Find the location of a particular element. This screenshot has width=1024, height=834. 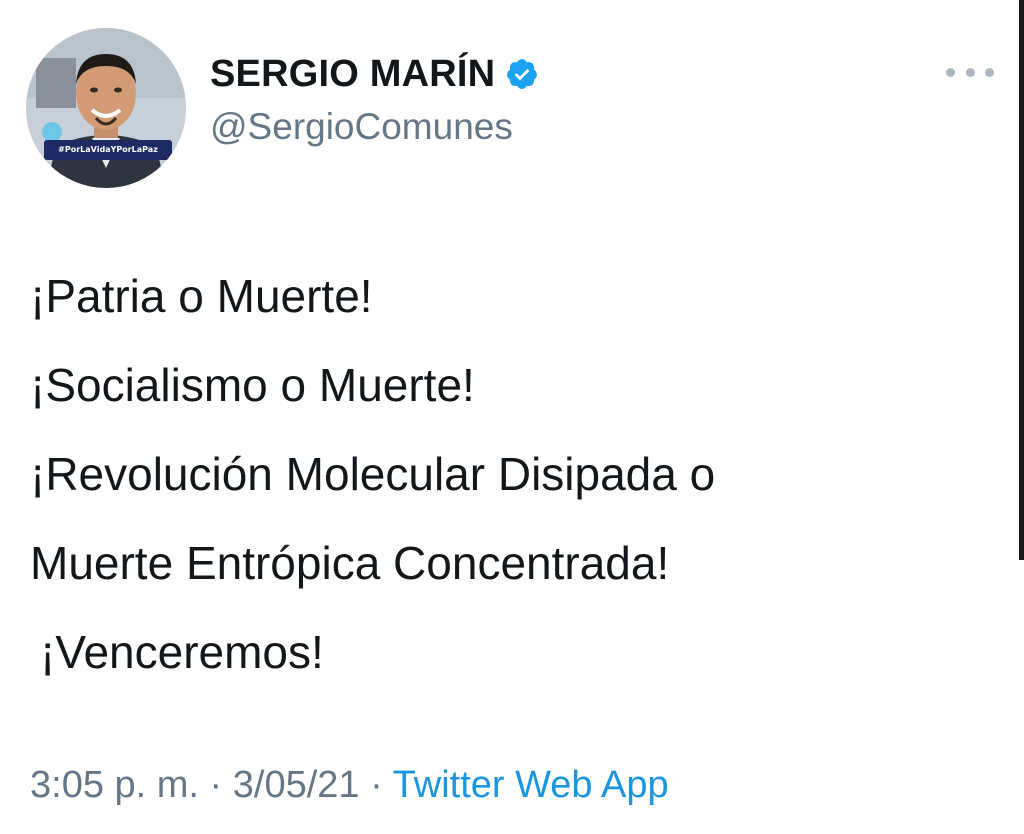

tweet-metadata: 3:05 p. m. · 3/05/21 · Twitter Web App is located at coordinates (349, 785).